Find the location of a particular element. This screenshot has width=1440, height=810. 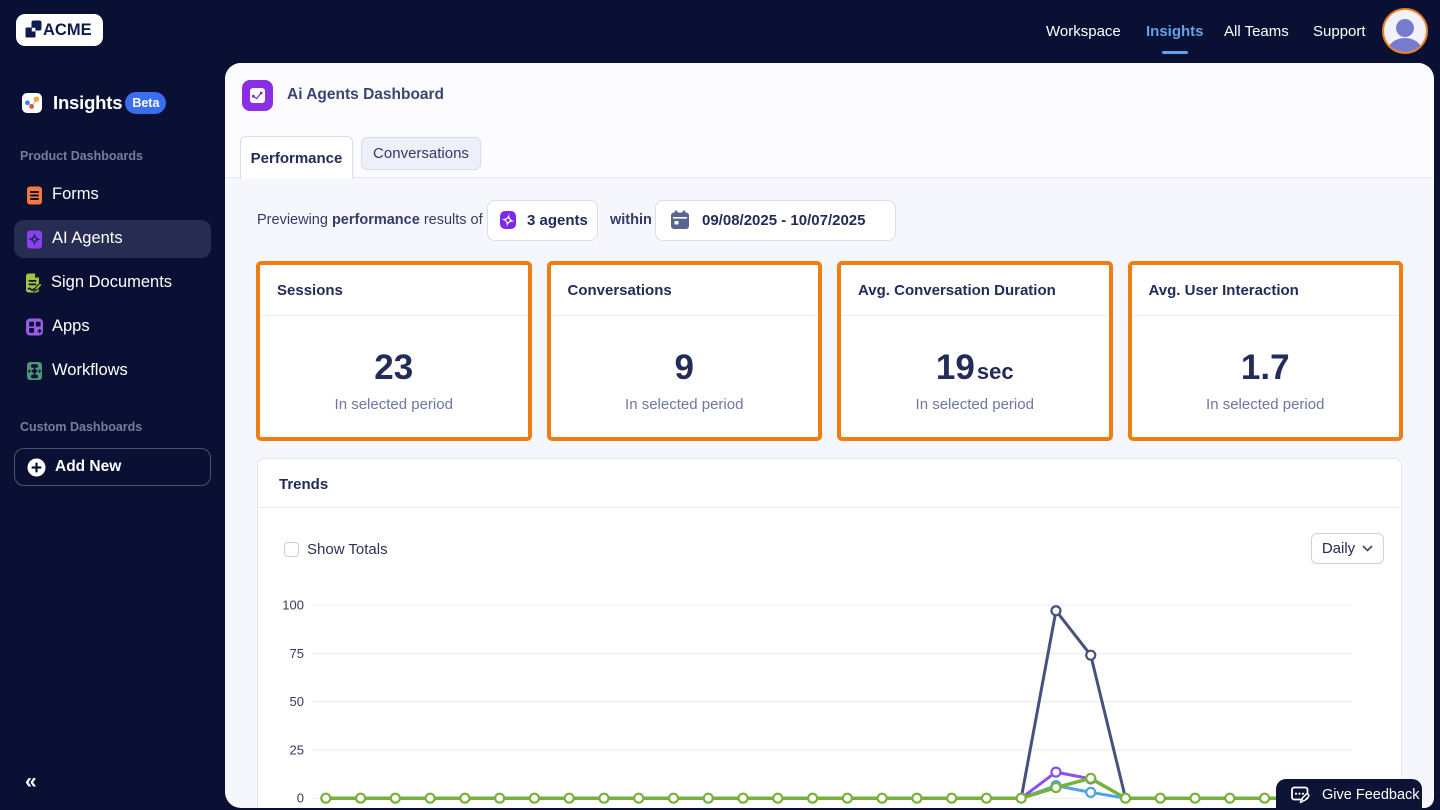

svg-text: 75 is located at coordinates (297, 653).